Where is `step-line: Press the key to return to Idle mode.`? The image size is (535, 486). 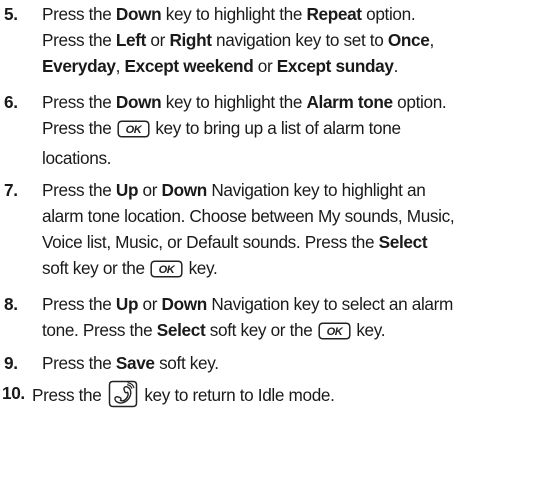
step-line: Press the key to return to Idle mode. is located at coordinates (279, 397).